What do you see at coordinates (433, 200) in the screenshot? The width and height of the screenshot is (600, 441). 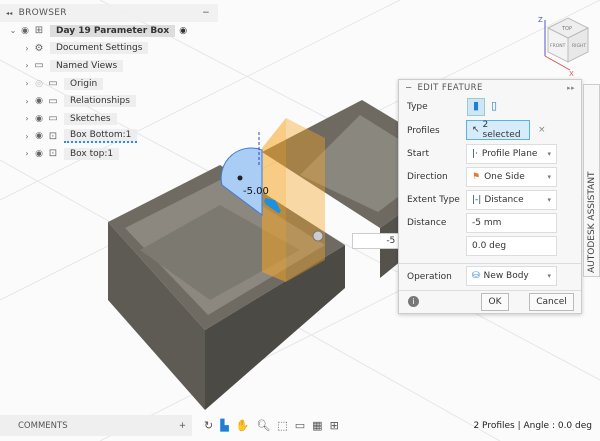 I see `extent-type-label: Extent Type` at bounding box center [433, 200].